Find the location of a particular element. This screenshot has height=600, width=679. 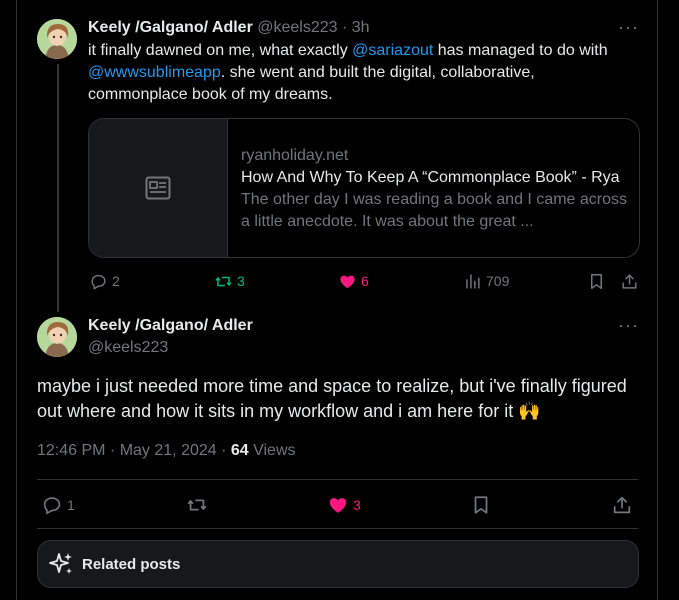

article-icon is located at coordinates (158, 188).